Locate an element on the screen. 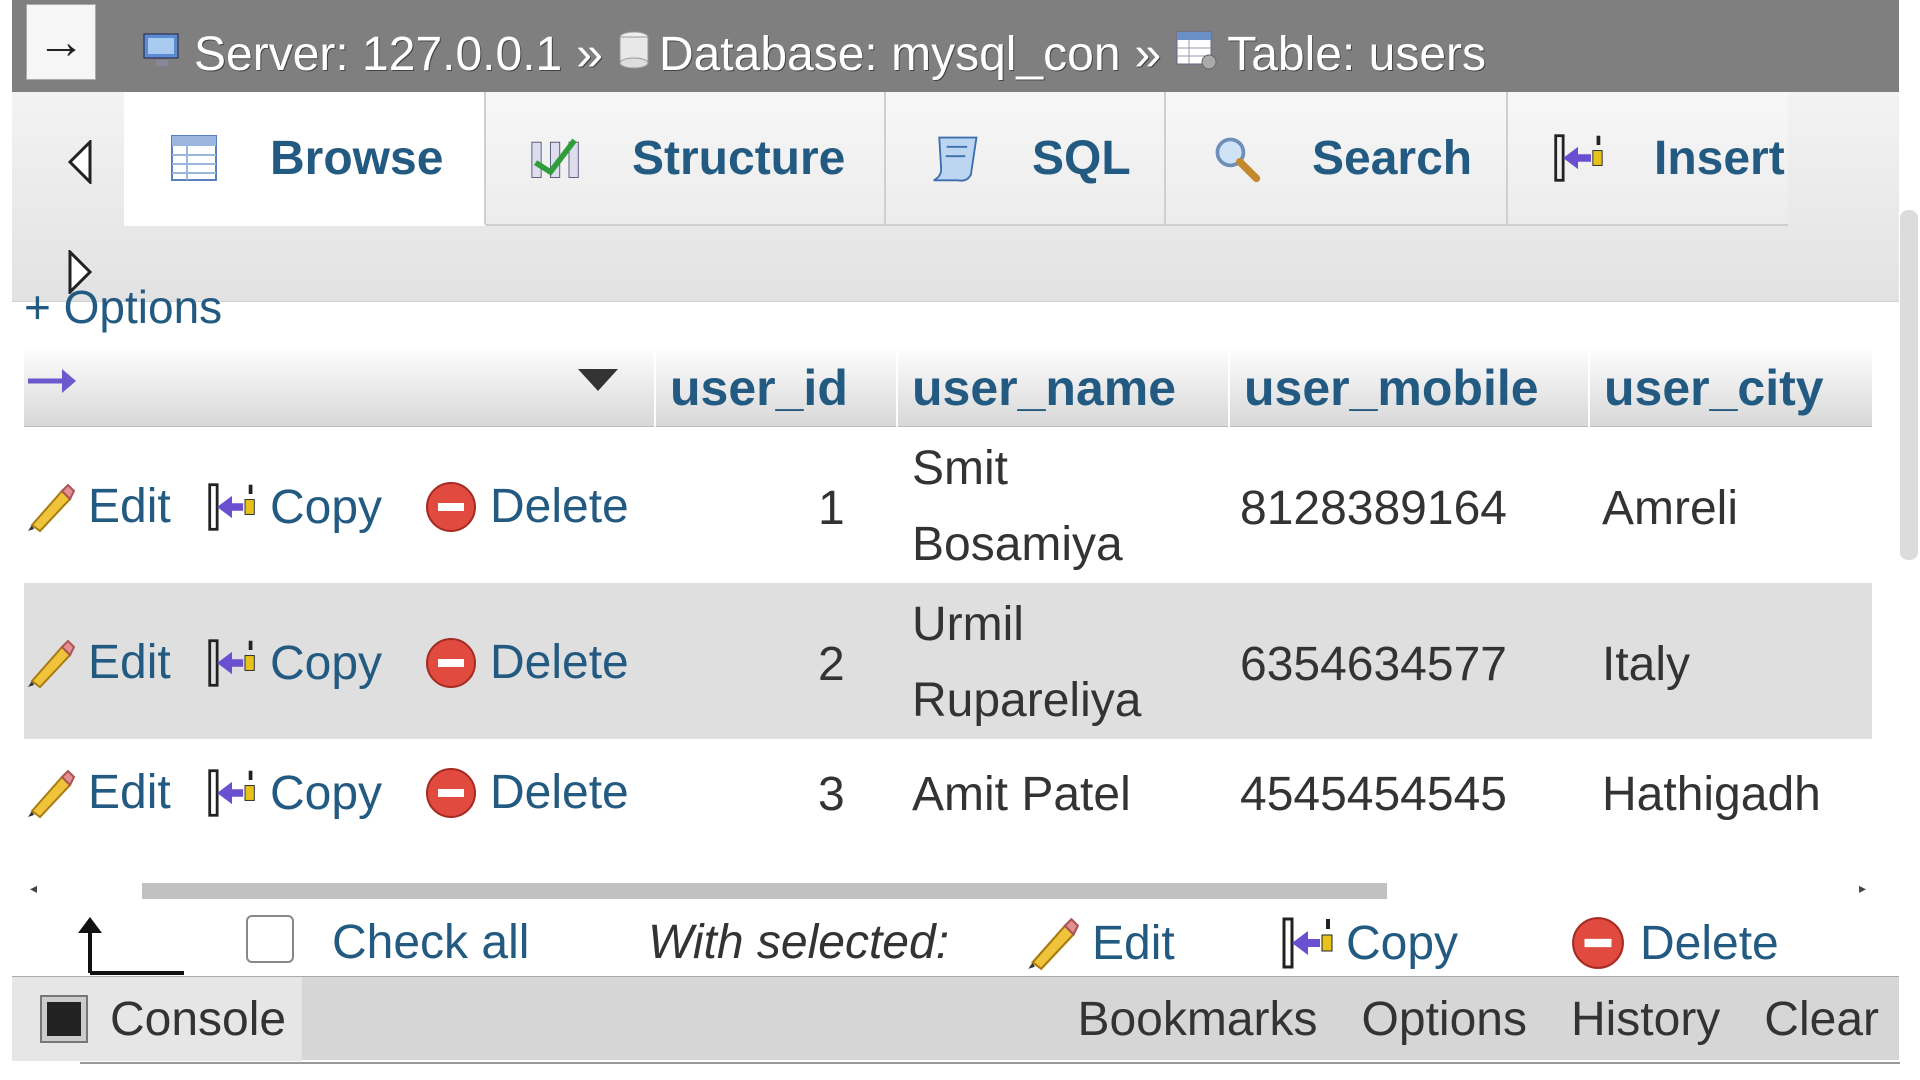 The height and width of the screenshot is (1080, 1920). check-all-checkbox is located at coordinates (270, 939).